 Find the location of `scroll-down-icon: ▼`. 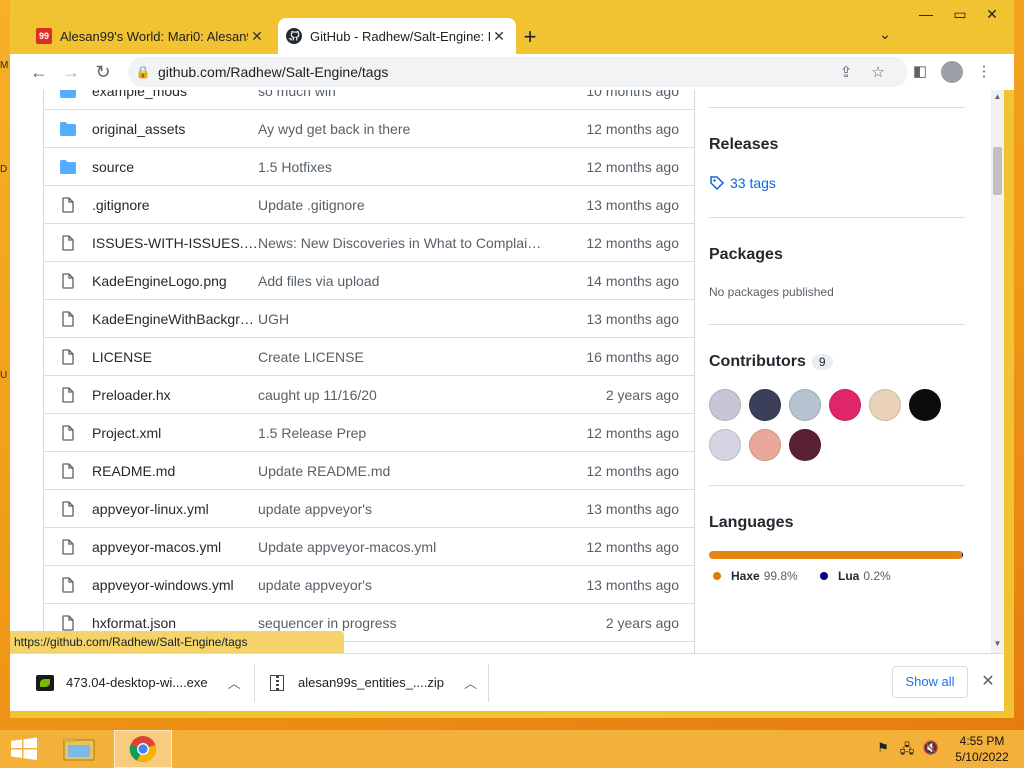

scroll-down-icon: ▼ is located at coordinates (997, 645).